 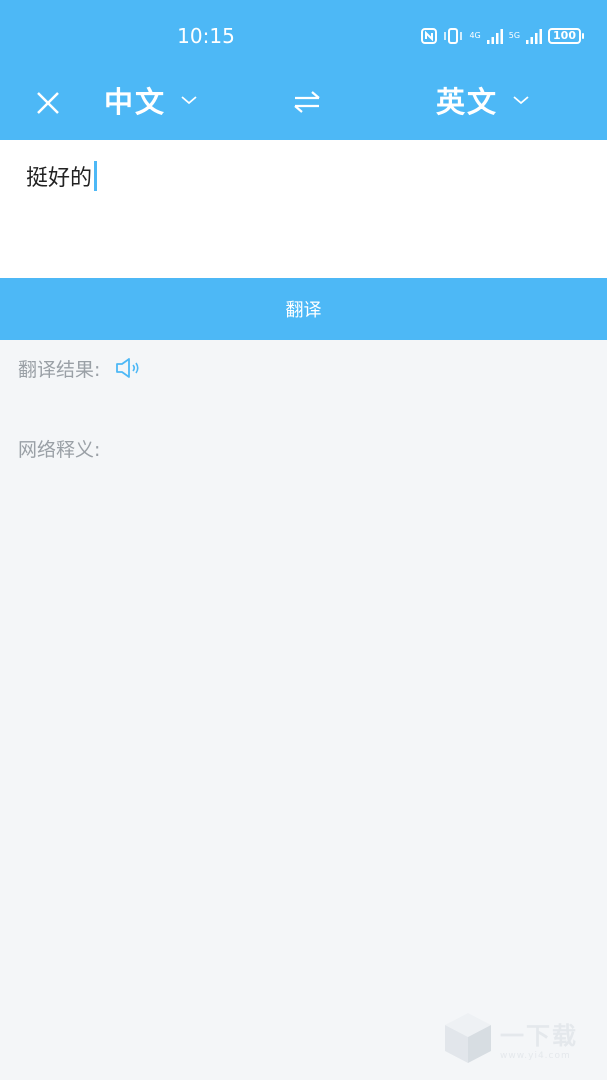 I want to click on status-time: 10:15, so click(x=206, y=36).